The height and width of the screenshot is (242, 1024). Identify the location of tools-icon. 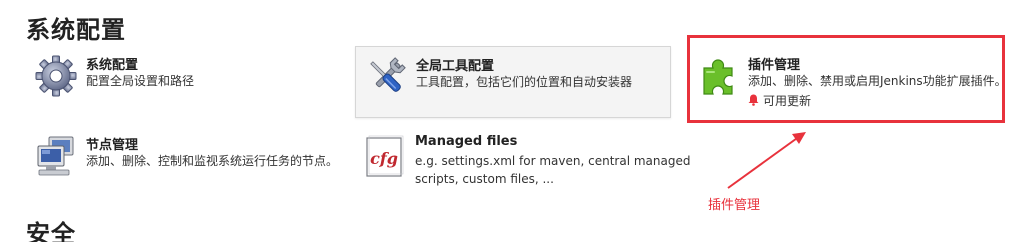
(386, 77).